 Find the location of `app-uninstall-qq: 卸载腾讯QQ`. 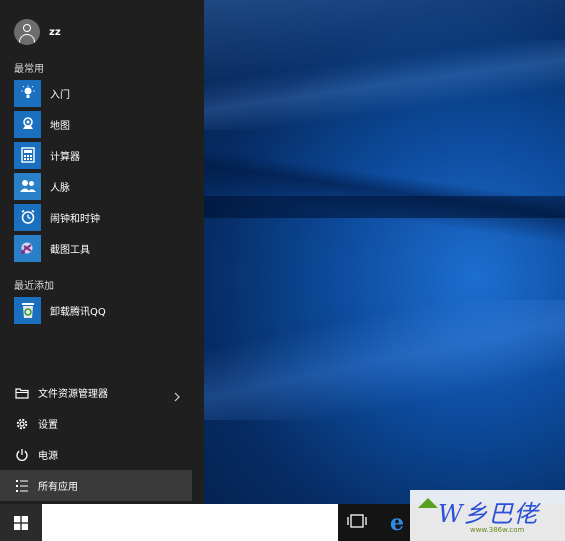

app-uninstall-qq: 卸载腾讯QQ is located at coordinates (104, 310).